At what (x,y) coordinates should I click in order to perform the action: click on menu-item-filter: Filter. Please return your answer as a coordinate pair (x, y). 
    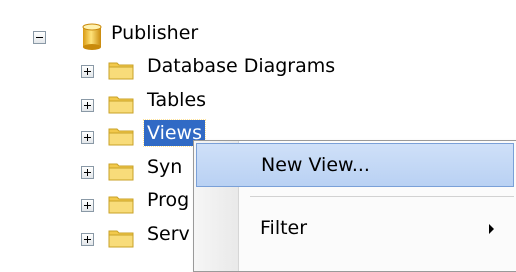
    Looking at the image, I should click on (355, 229).